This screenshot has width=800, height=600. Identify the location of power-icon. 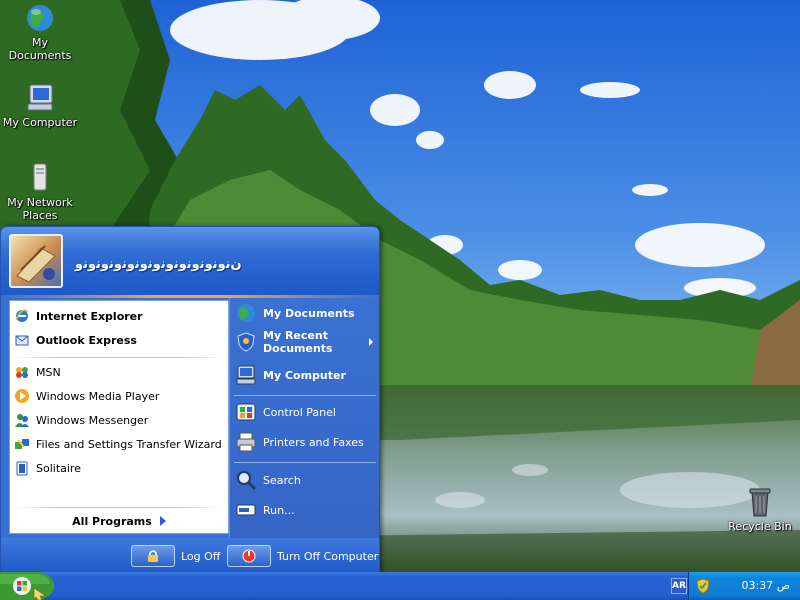
(249, 556).